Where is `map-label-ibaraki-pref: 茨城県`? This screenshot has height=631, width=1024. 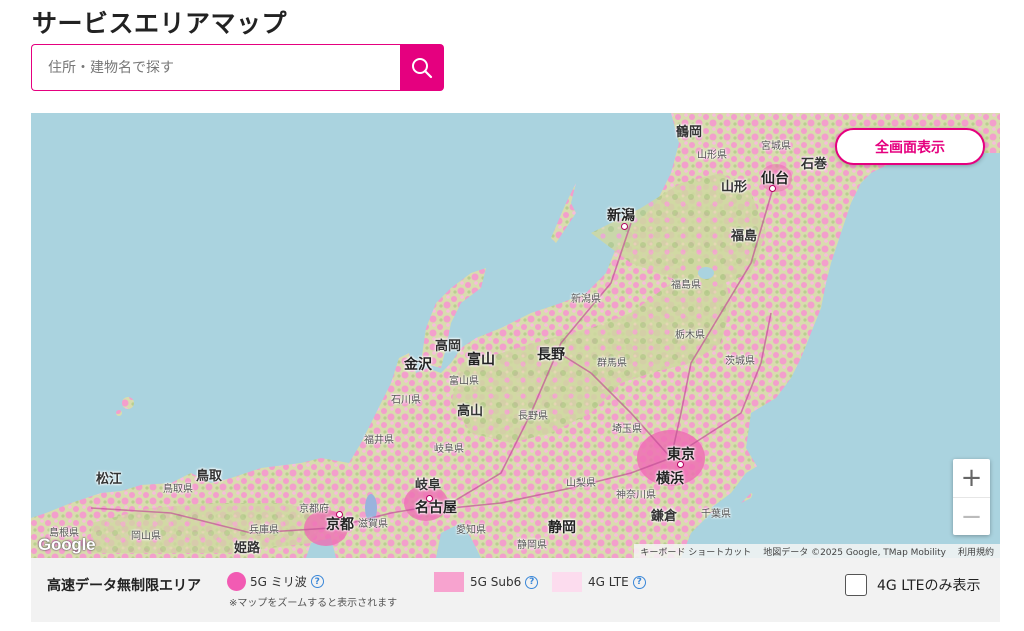 map-label-ibaraki-pref: 茨城県 is located at coordinates (740, 361).